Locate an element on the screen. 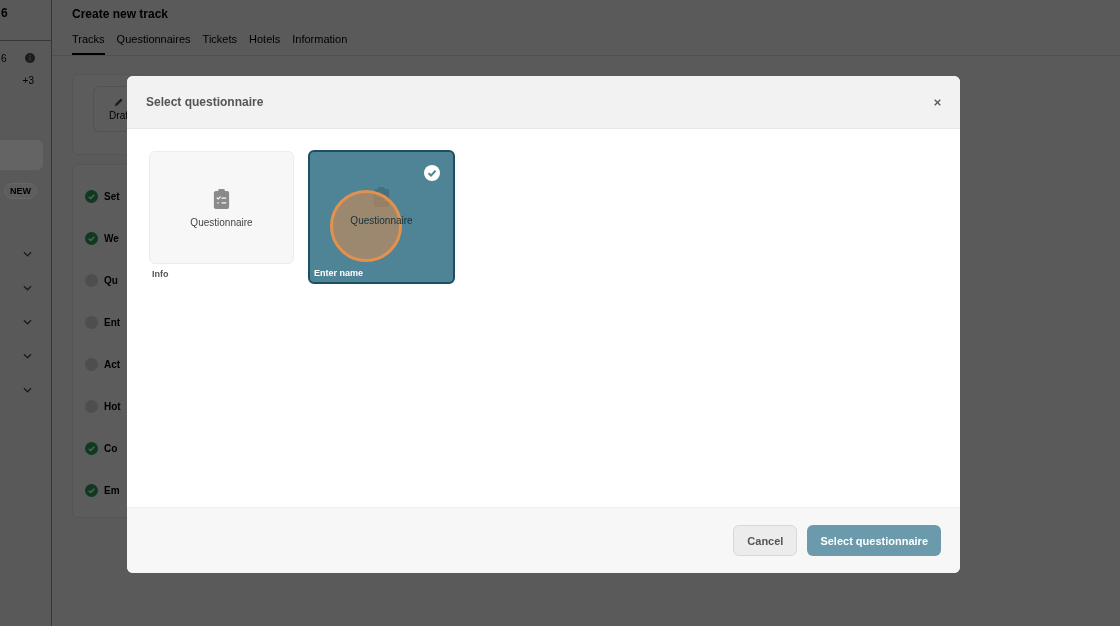 This screenshot has height=626, width=1120. cancel-button: Cancel is located at coordinates (765, 540).